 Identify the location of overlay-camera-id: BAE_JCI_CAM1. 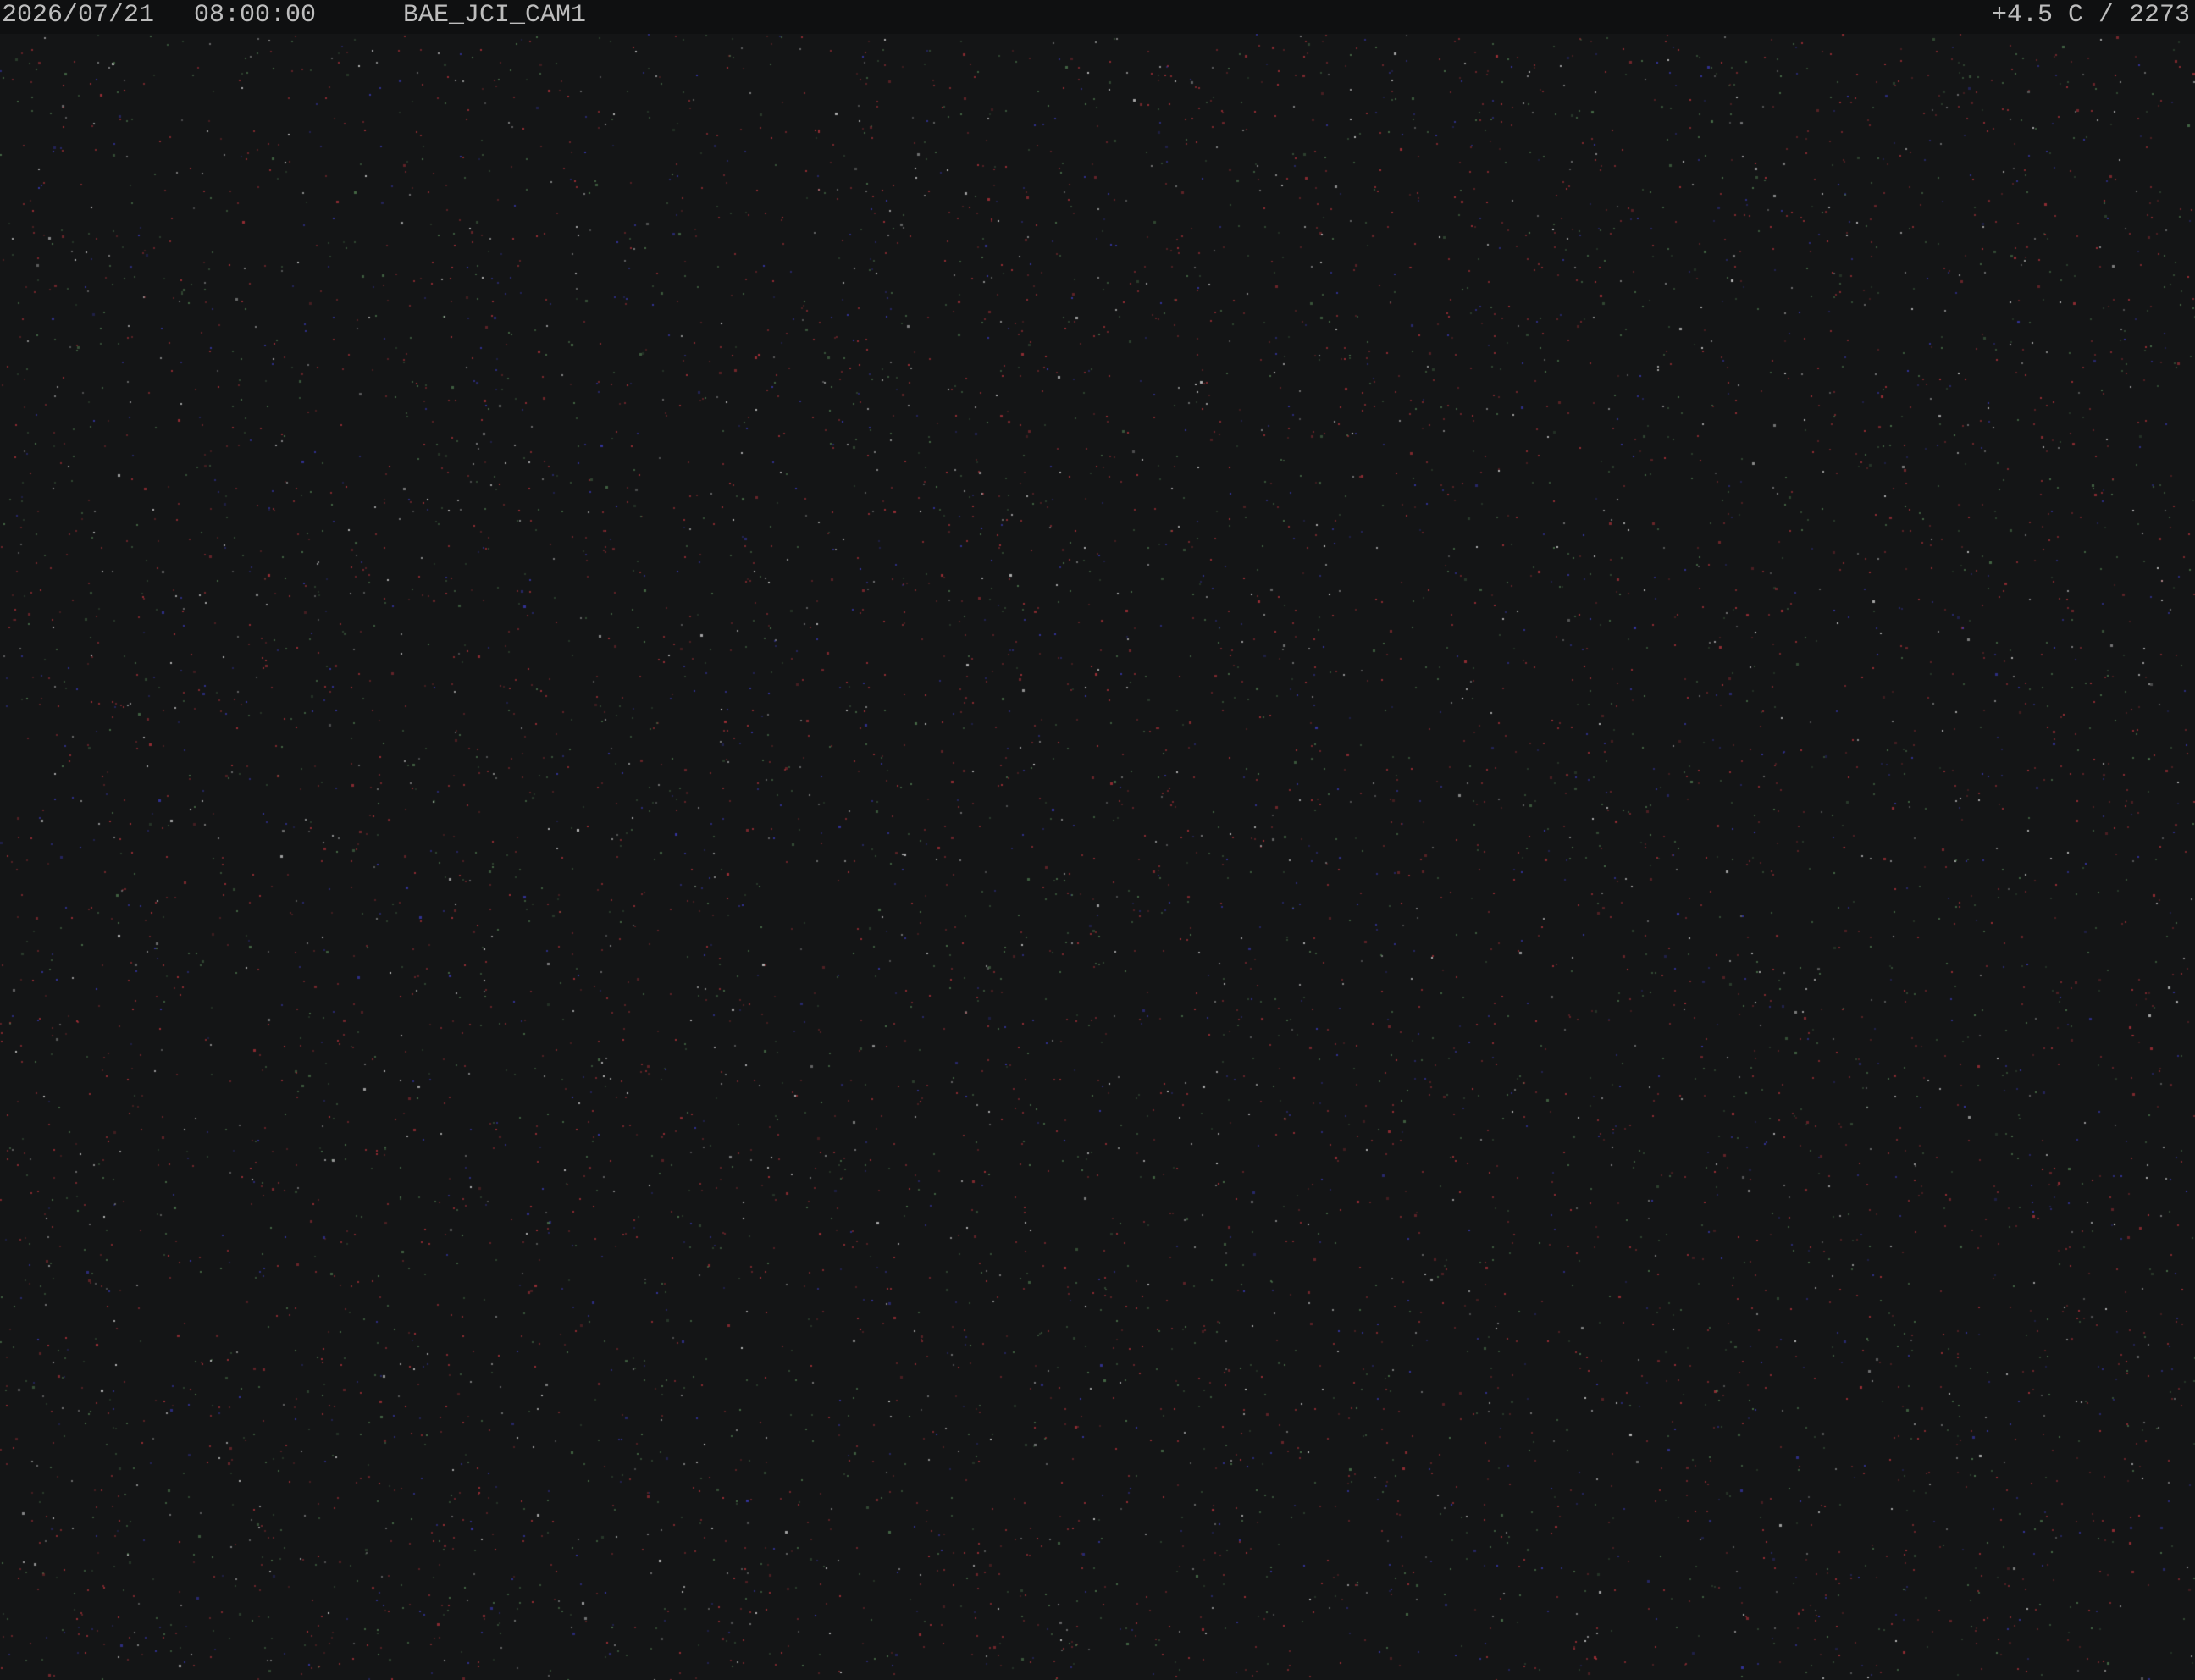
(495, 15).